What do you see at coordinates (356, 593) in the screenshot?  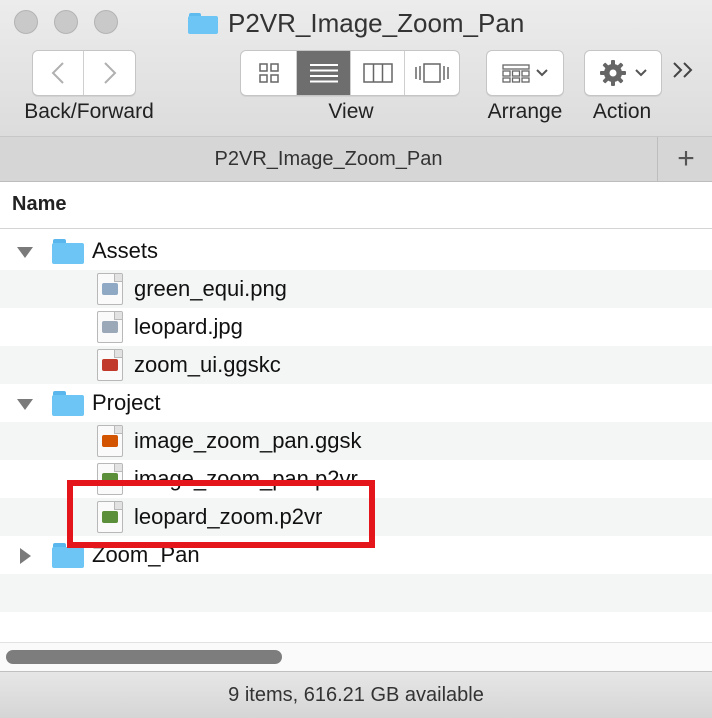 I see `empty-row` at bounding box center [356, 593].